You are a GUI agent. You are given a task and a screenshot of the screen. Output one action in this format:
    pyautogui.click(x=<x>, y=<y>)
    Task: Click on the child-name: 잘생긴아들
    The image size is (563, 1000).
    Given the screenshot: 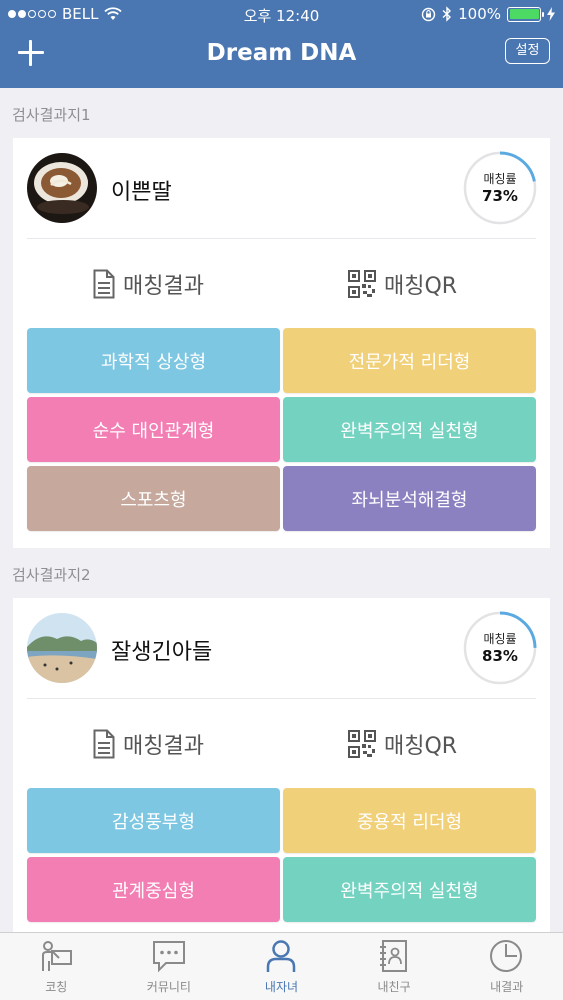 What is the action you would take?
    pyautogui.click(x=162, y=652)
    